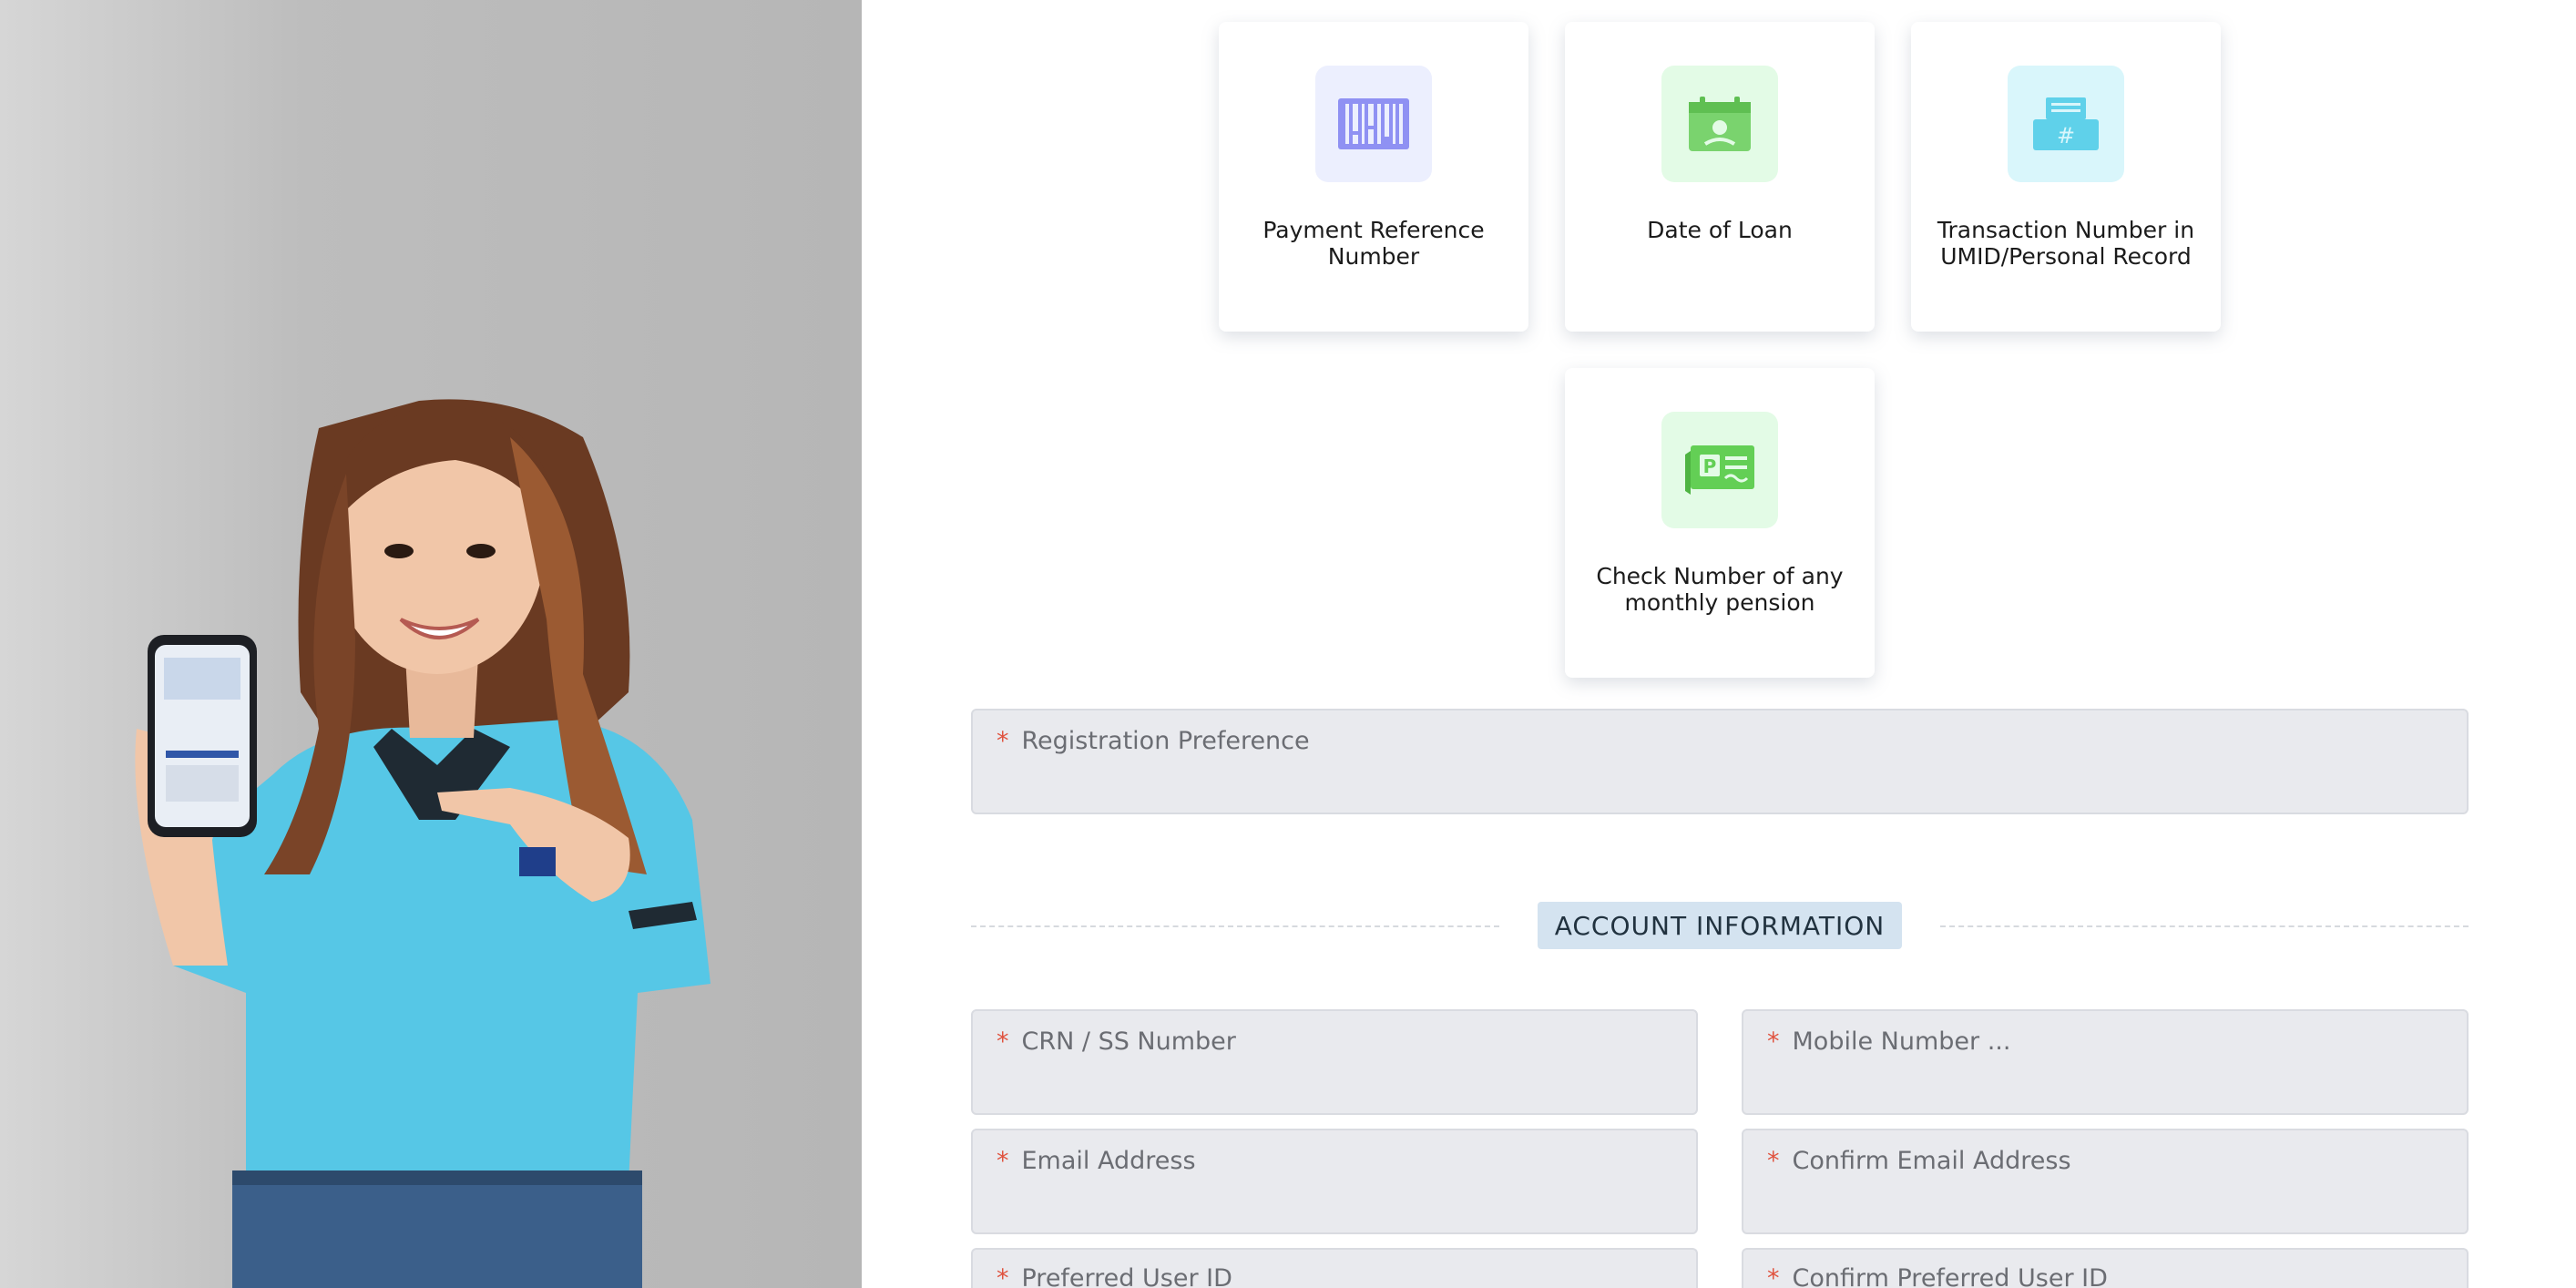 This screenshot has width=2576, height=1288. I want to click on field-label: * Registration Preference, so click(1153, 741).